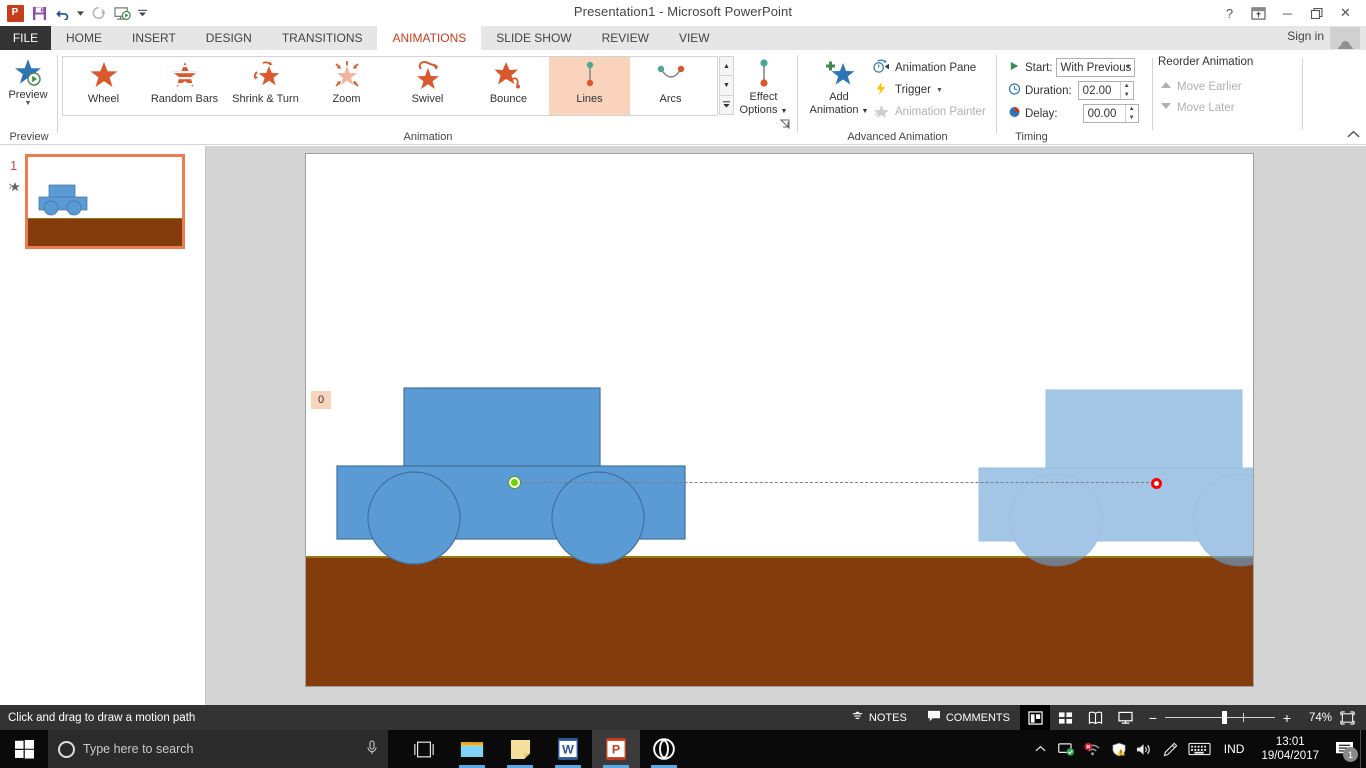  I want to click on duration-increment: ▲, so click(1127, 86).